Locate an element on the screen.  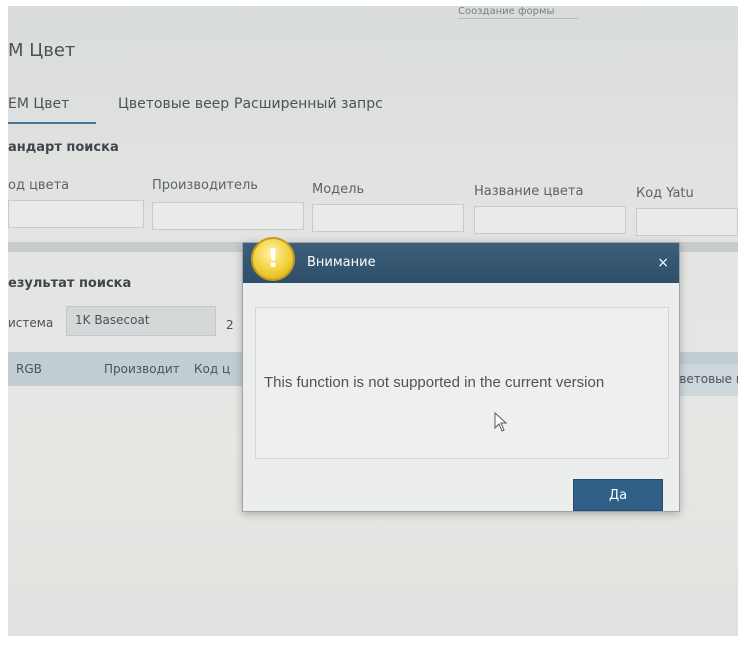
tab-bar: ЕМ Цвет Цветовые веер Расширенный запрс is located at coordinates (373, 108).